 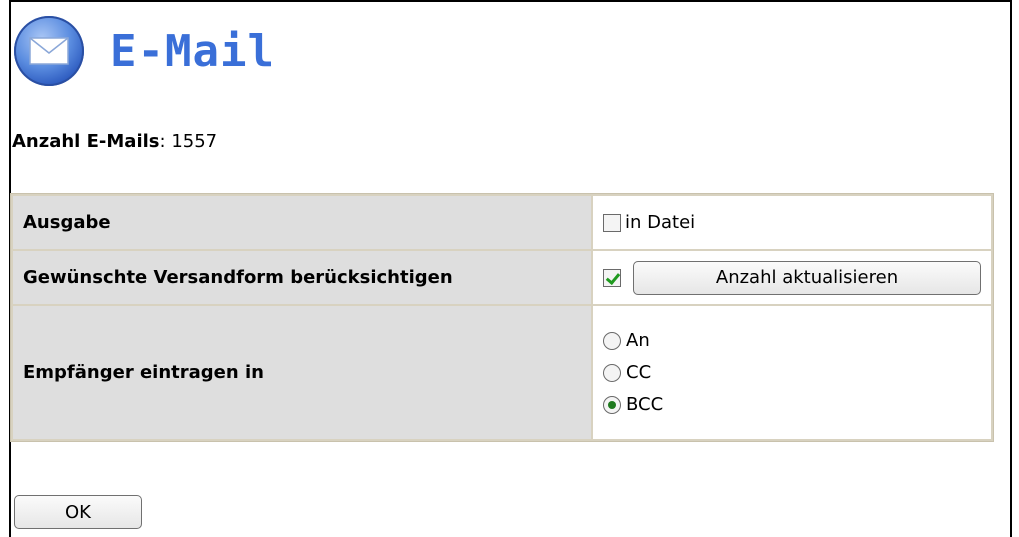 I want to click on email-count: Anzahl E-Mails: 1557, so click(x=114, y=141).